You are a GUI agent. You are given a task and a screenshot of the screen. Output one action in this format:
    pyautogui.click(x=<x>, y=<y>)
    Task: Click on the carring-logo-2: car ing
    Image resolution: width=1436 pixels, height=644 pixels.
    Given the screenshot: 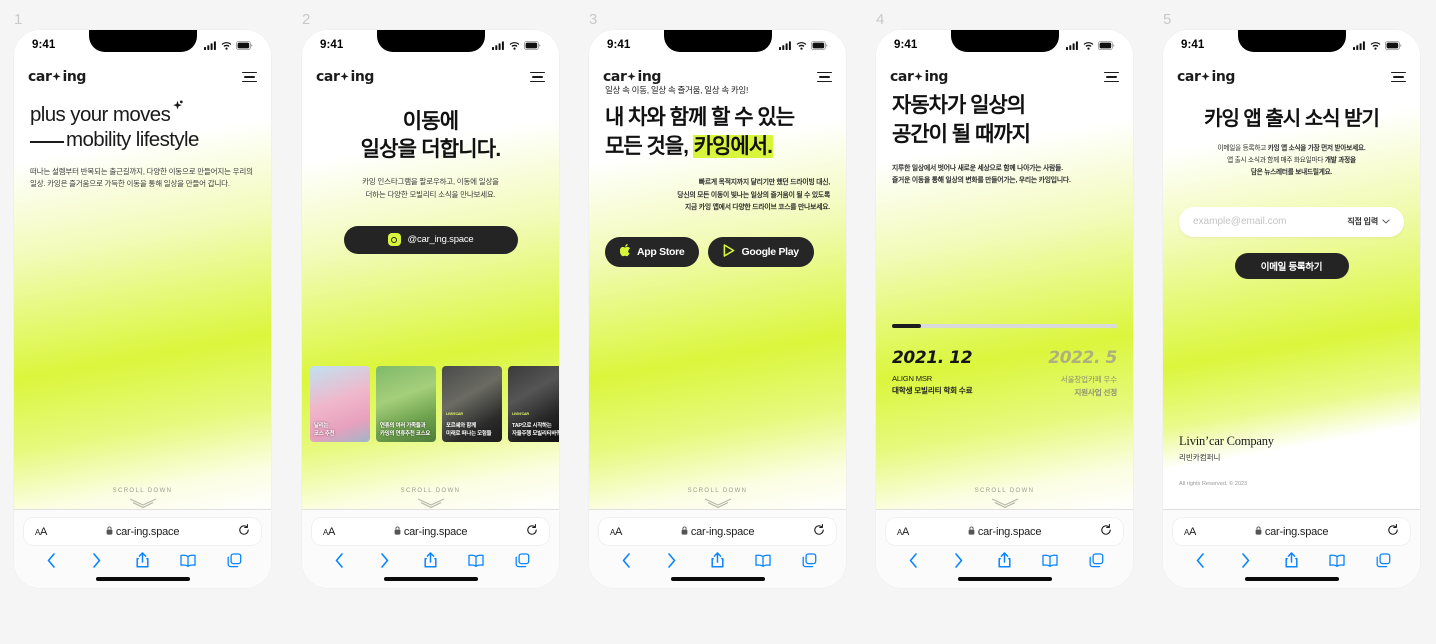 What is the action you would take?
    pyautogui.click(x=345, y=77)
    